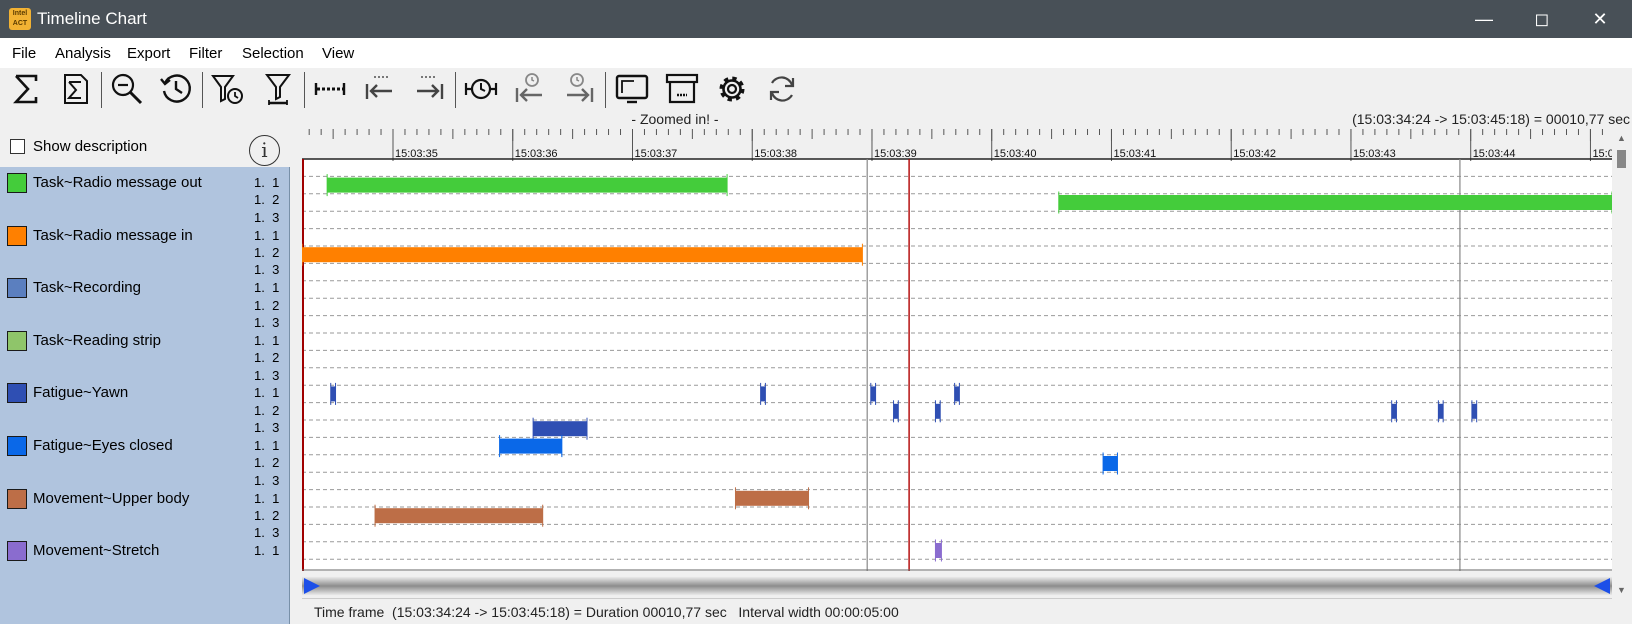  I want to click on category-label: Movement~Upper body, so click(111, 498).